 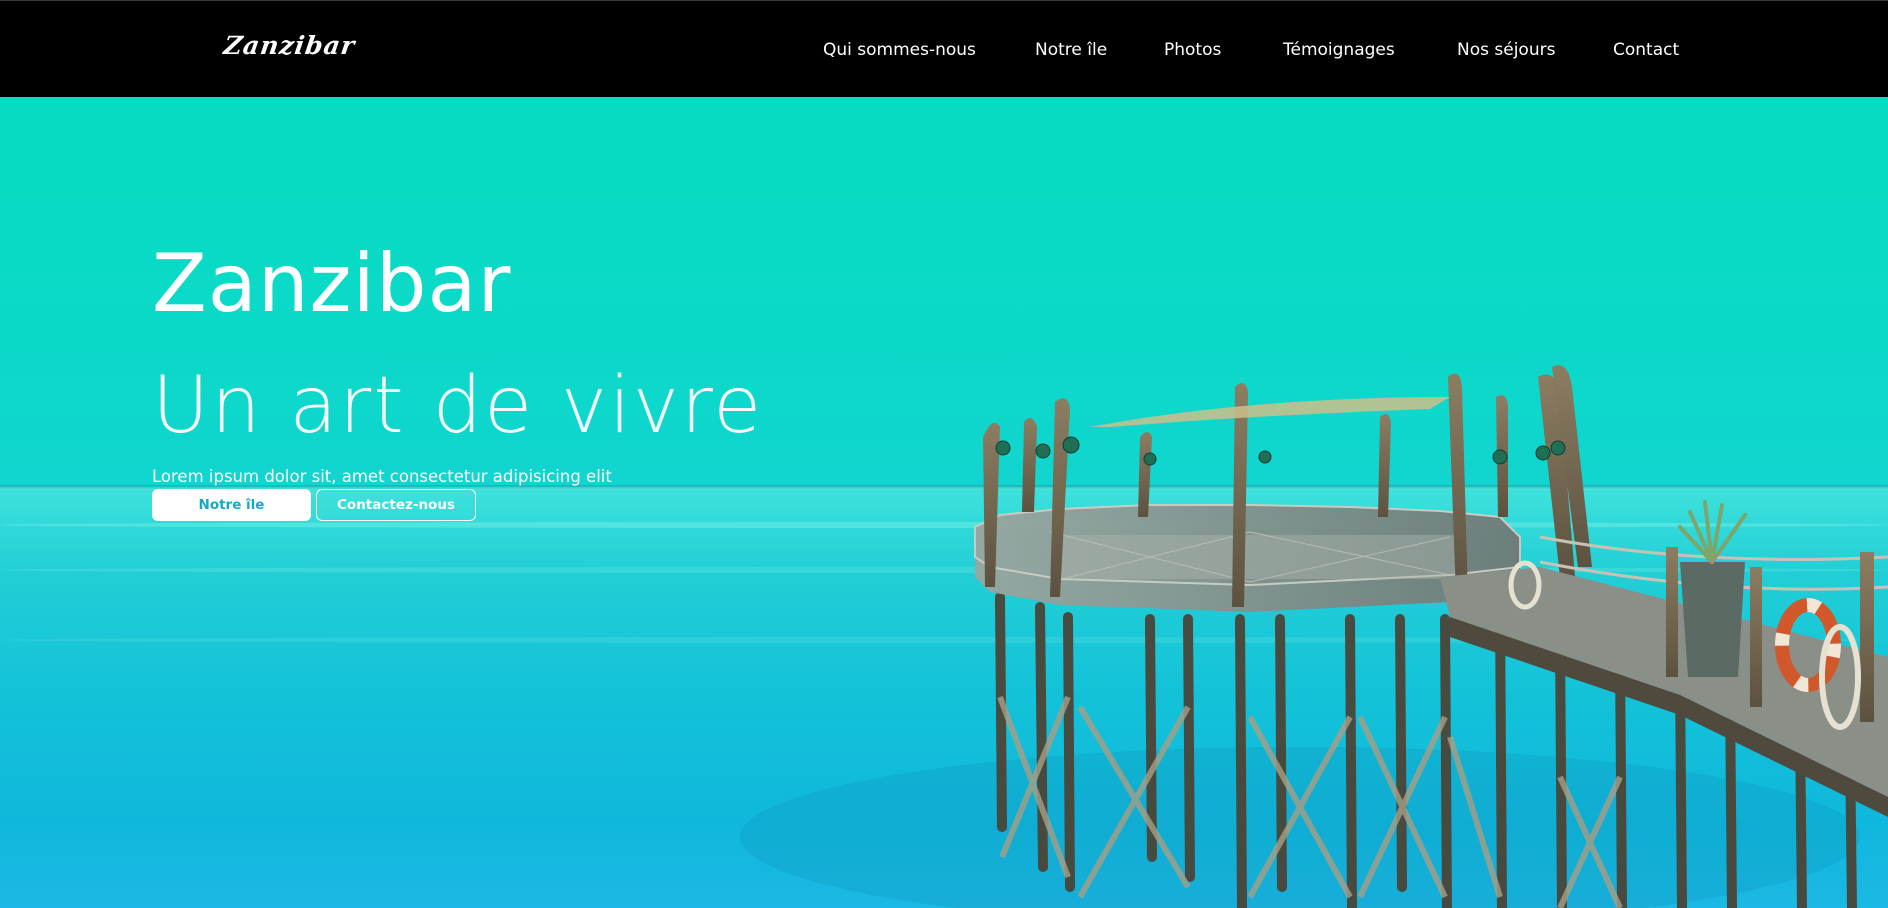 I want to click on nav-link-contact: Contact, so click(x=1646, y=50).